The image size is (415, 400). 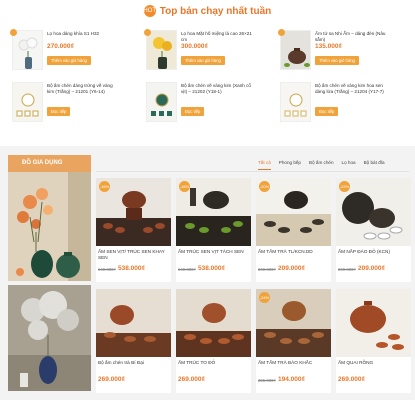 I want to click on top-sellers-header: HOT Top bán chạy nhất tuần, so click(x=207, y=11).